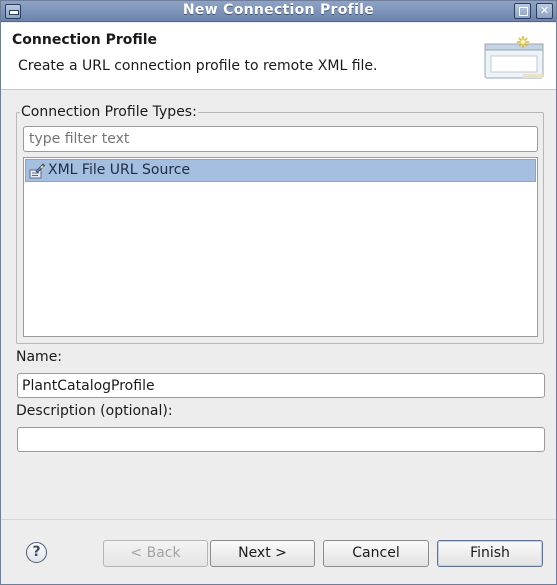 Image resolution: width=557 pixels, height=585 pixels. I want to click on title-bar: New Connection Profile ✕, so click(278, 11).